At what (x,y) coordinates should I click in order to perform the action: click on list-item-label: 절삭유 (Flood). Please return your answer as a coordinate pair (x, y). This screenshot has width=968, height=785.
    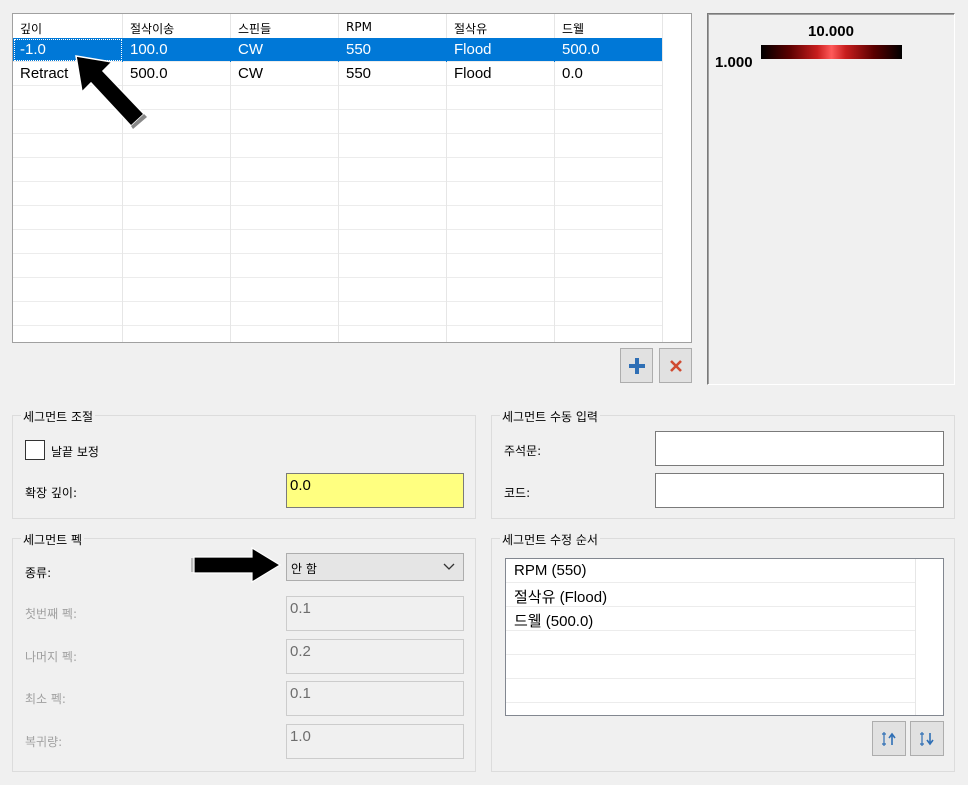
    Looking at the image, I should click on (561, 597).